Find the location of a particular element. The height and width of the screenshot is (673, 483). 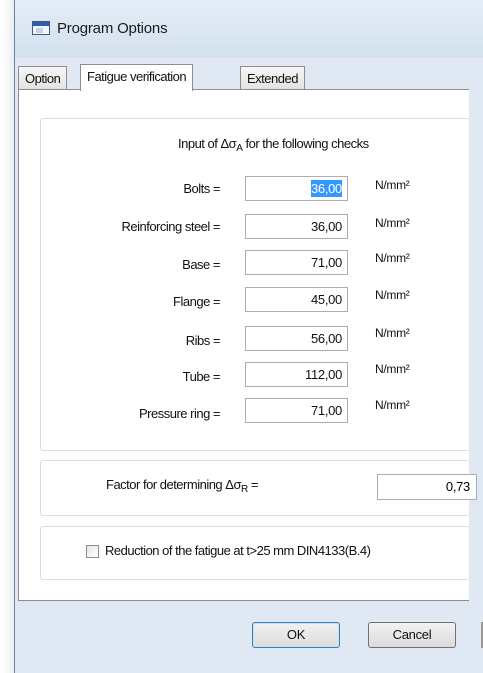

ok-button: OK is located at coordinates (296, 635).